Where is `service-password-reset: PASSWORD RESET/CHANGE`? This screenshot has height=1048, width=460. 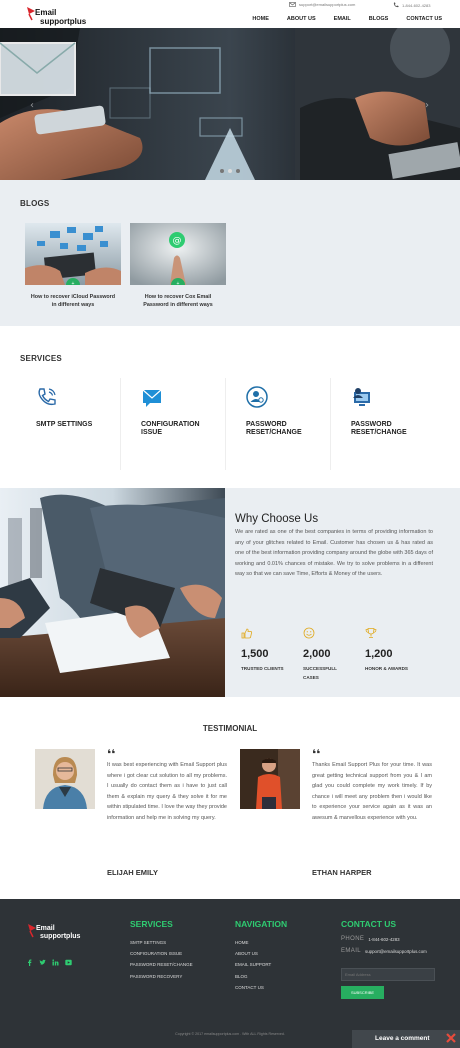 service-password-reset: PASSWORD RESET/CHANGE is located at coordinates (296, 411).